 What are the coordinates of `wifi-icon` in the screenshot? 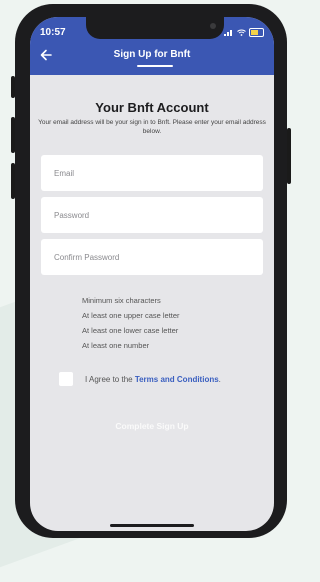 It's located at (241, 32).